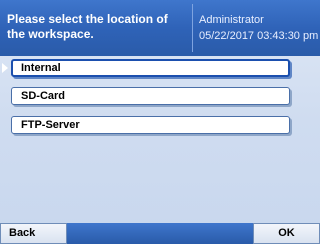 This screenshot has height=244, width=320. What do you see at coordinates (259, 36) in the screenshot?
I see `date-time: 05/22/2017 03:43:30 pm` at bounding box center [259, 36].